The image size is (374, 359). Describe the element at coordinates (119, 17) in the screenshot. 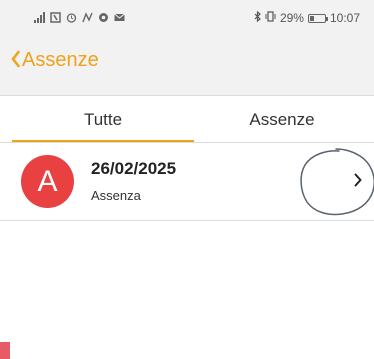

I see `mail-icon` at that location.